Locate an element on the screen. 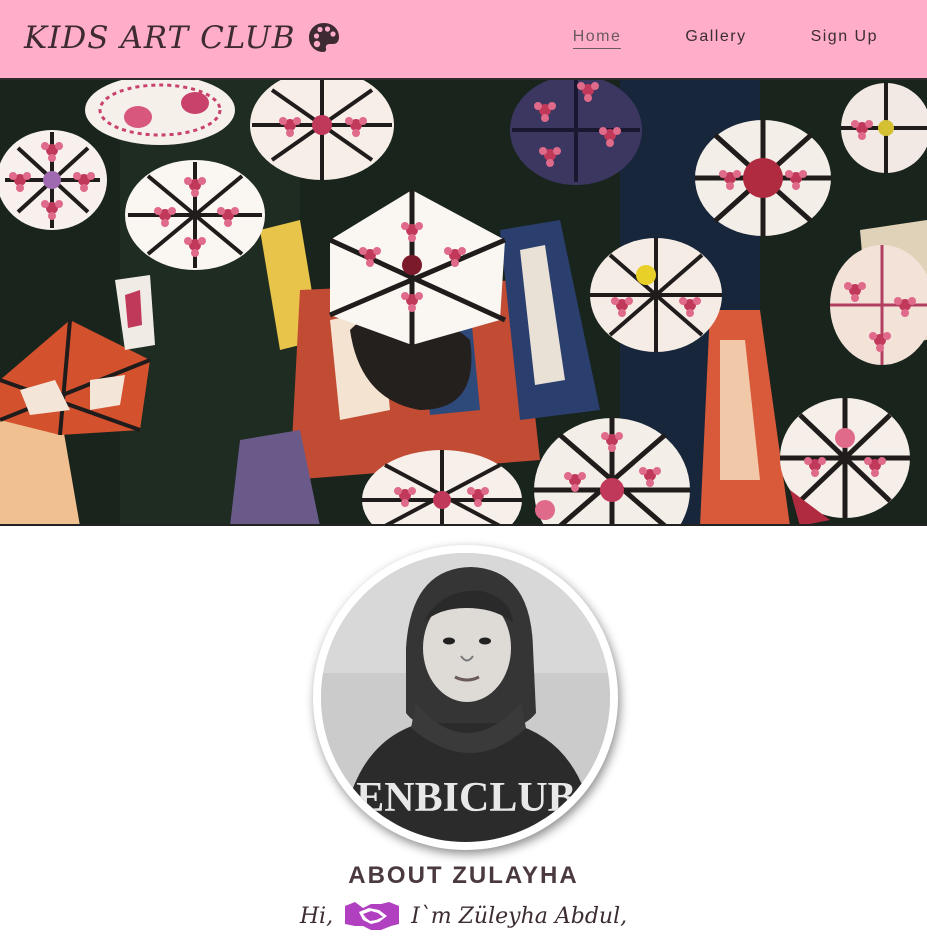  nav-home-link: Home is located at coordinates (597, 38).